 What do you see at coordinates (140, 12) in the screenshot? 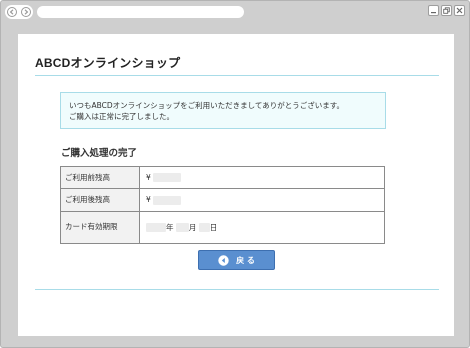
I see `address-bar` at bounding box center [140, 12].